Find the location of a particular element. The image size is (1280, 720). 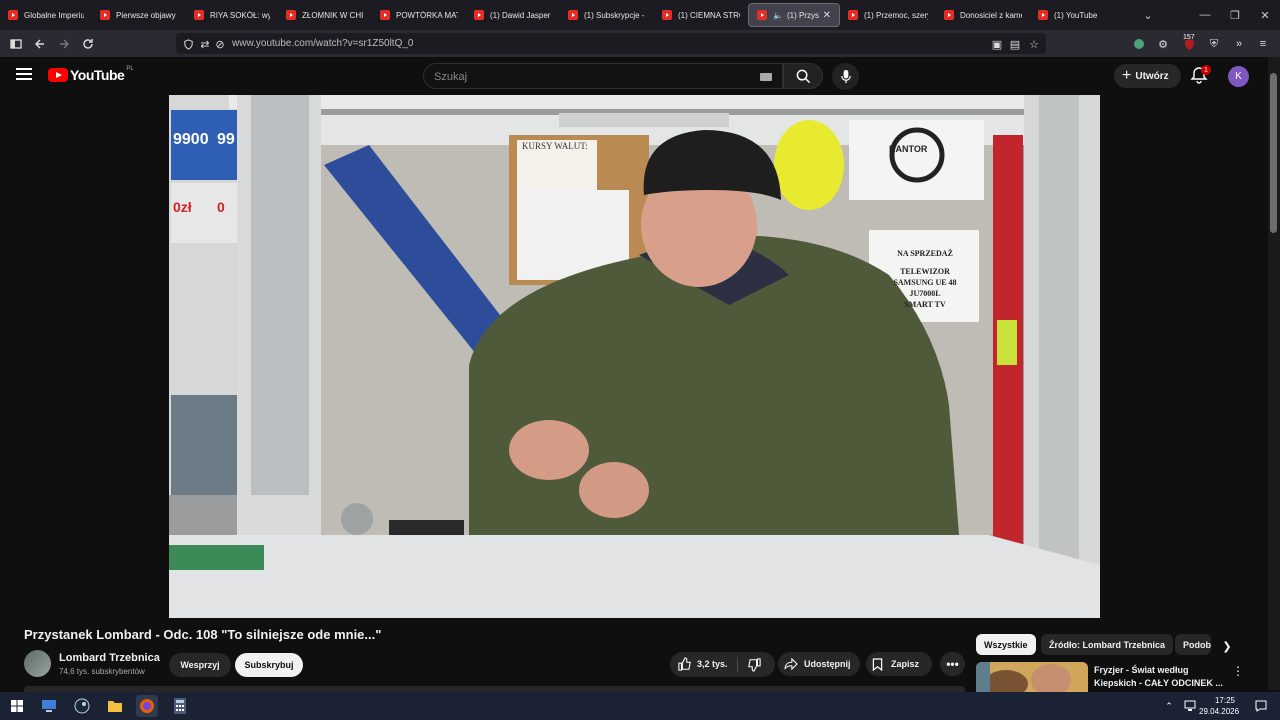

browser-tab: (1) Przemoc, szeryf is located at coordinates (888, 15).